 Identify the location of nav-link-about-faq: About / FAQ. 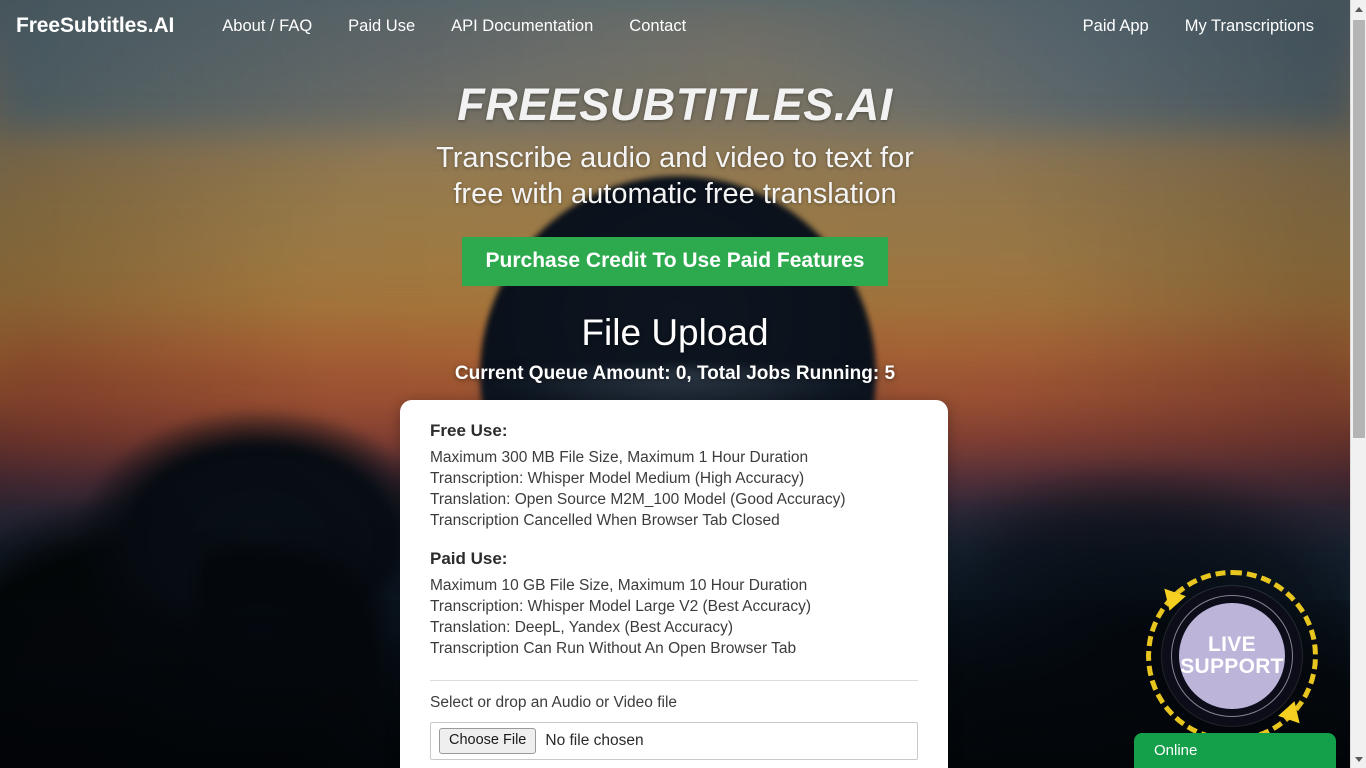
(267, 26).